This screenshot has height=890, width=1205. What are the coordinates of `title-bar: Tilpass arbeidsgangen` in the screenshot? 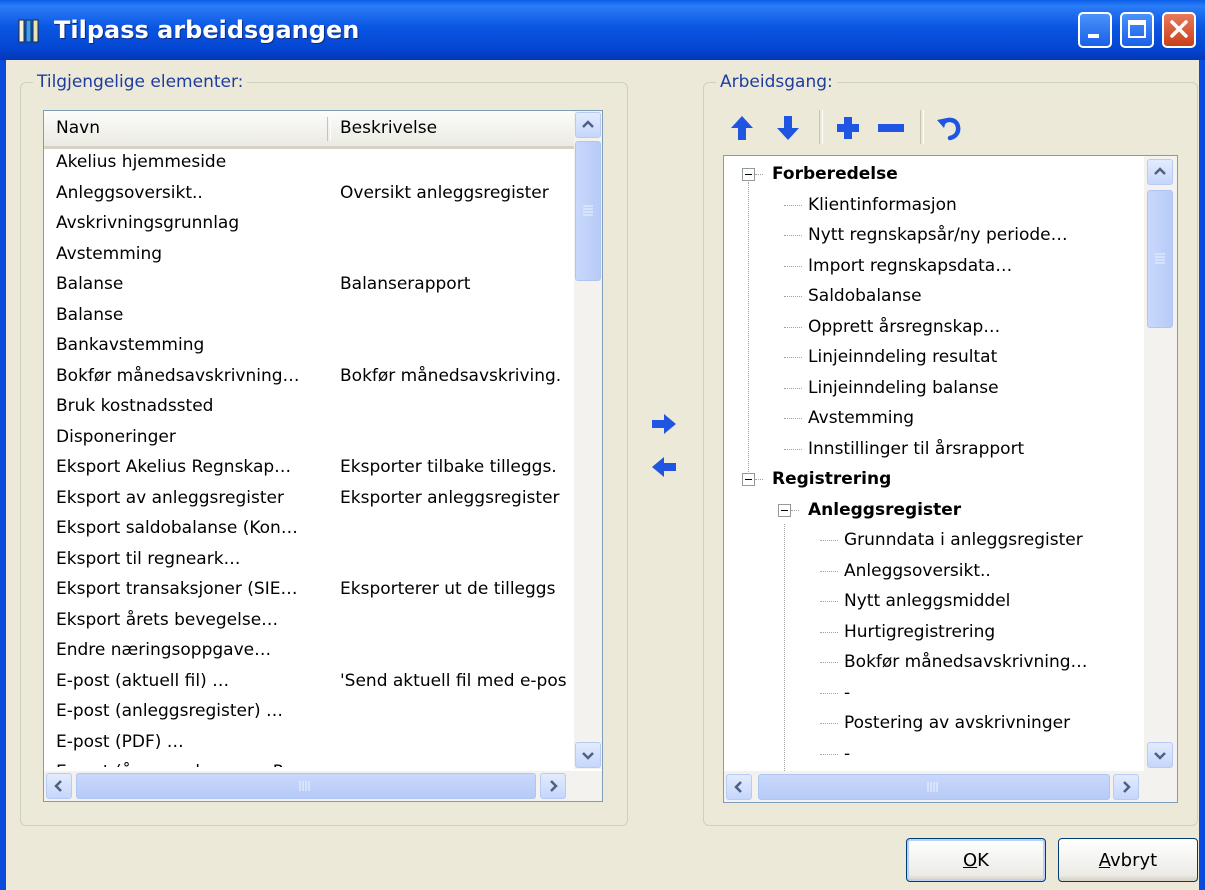 It's located at (602, 30).